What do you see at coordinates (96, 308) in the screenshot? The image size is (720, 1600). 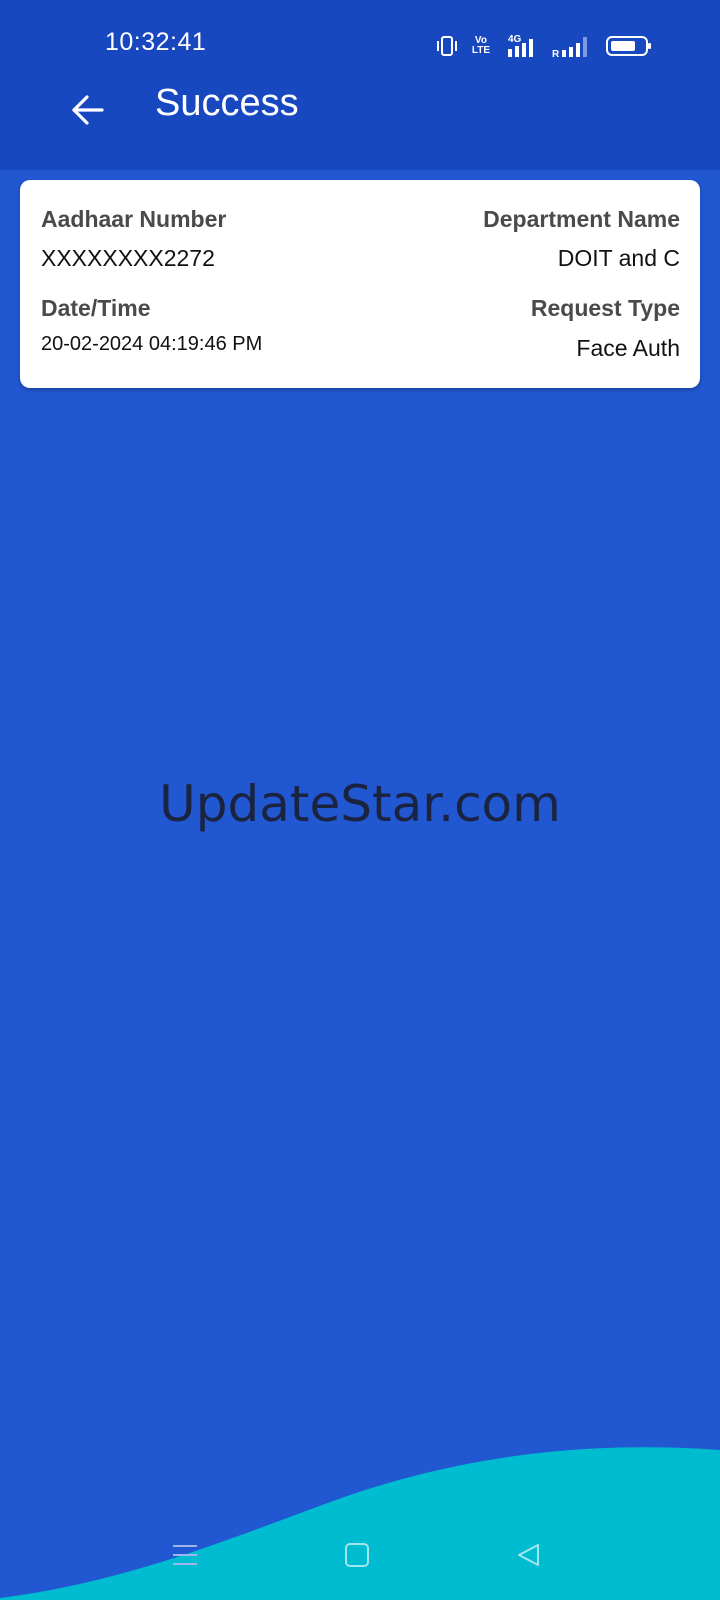 I see `datetime-label: Date/Time` at bounding box center [96, 308].